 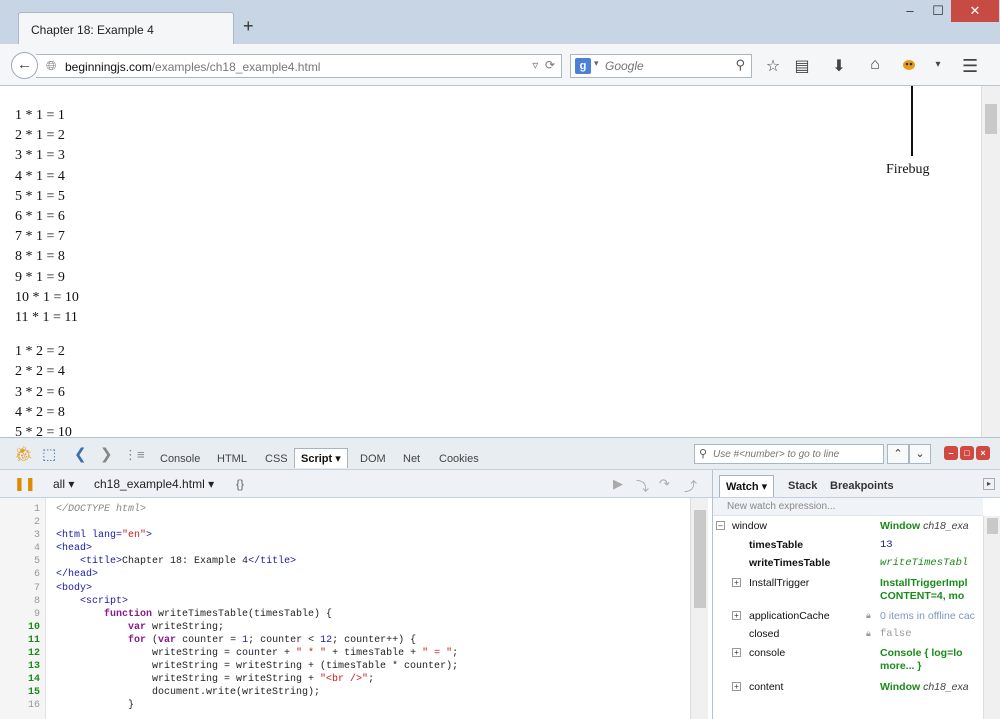 I want to click on search-box: g ▾ ⚲, so click(x=661, y=66).